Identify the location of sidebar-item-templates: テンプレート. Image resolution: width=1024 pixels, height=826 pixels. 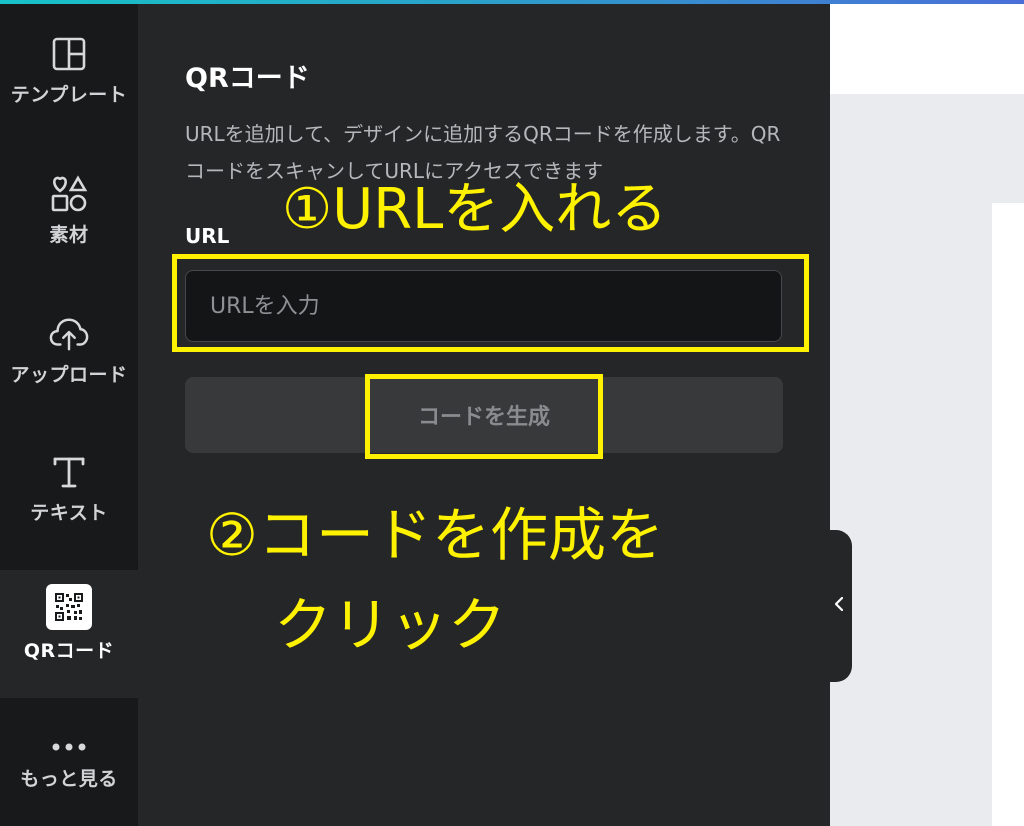
(69, 70).